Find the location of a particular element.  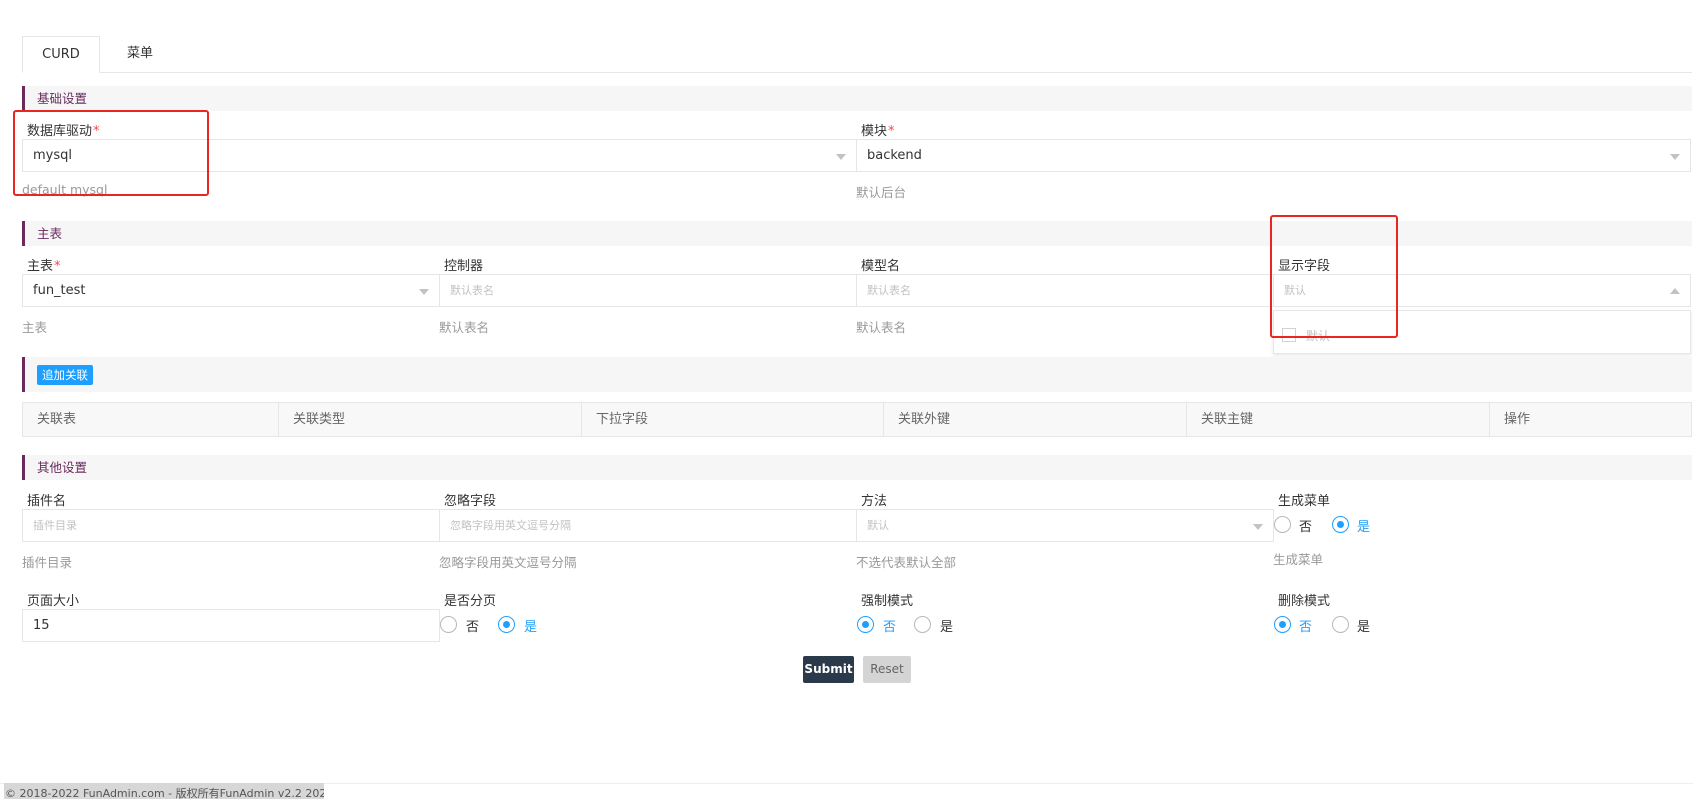

delete-mode-no-label: 否 is located at coordinates (1306, 627).